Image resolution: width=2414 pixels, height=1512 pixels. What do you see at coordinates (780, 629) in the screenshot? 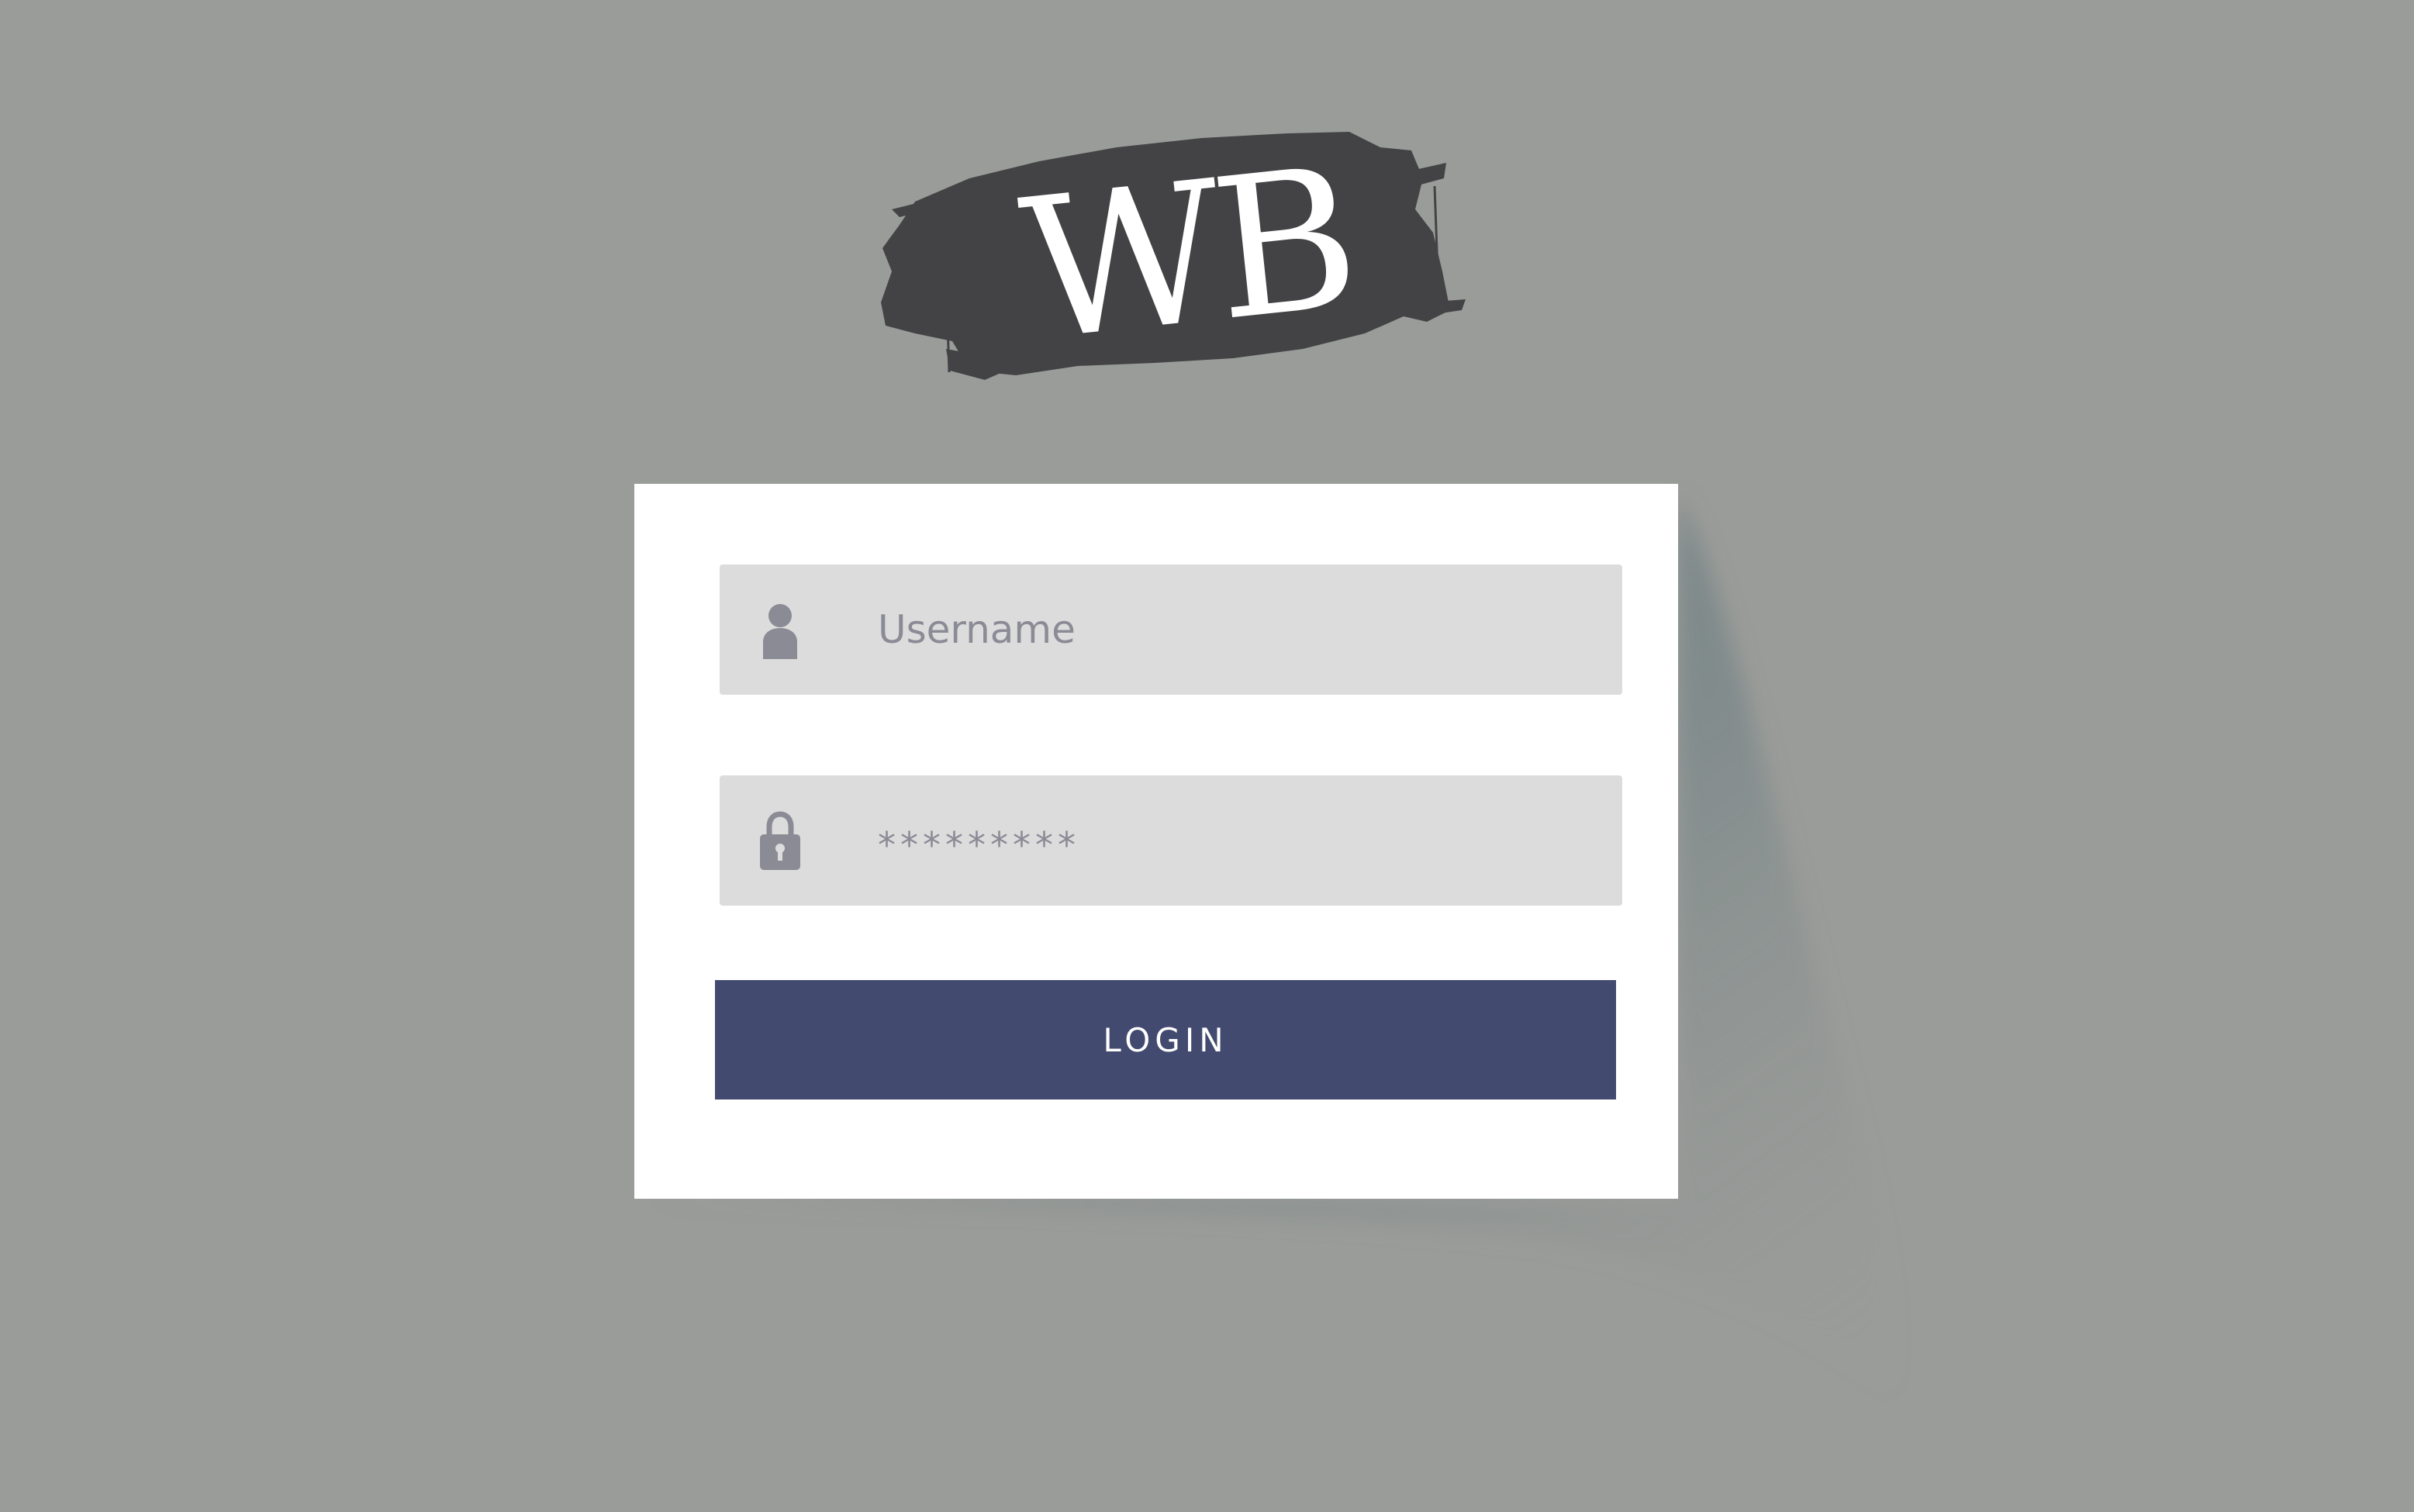
I see `user-icon` at bounding box center [780, 629].